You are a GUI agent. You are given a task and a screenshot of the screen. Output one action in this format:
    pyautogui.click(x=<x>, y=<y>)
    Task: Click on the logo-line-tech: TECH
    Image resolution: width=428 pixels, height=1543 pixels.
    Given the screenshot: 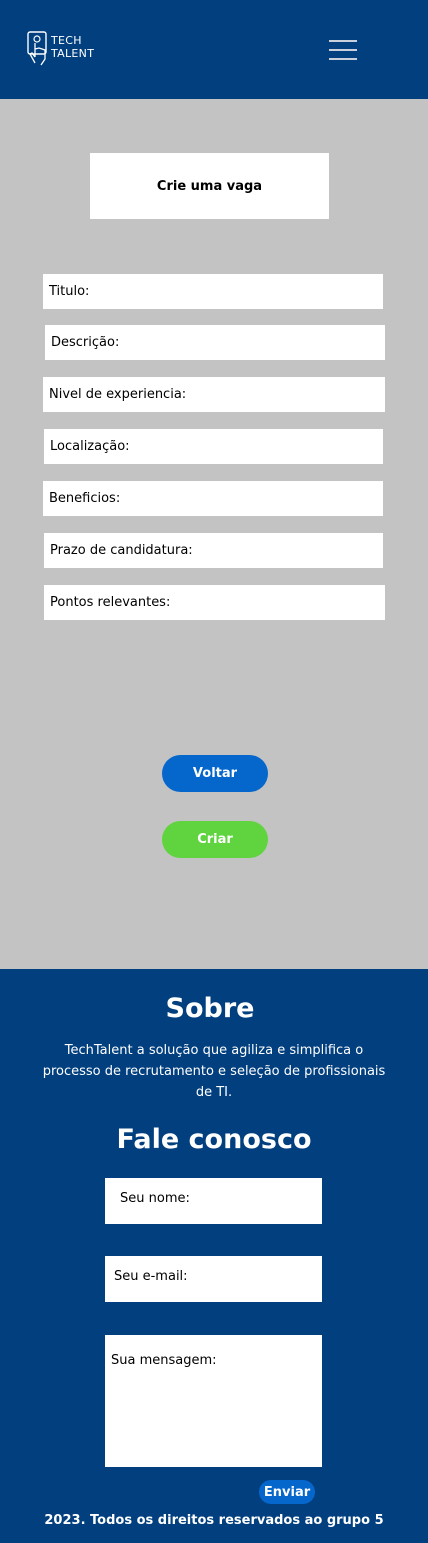 What is the action you would take?
    pyautogui.click(x=66, y=40)
    